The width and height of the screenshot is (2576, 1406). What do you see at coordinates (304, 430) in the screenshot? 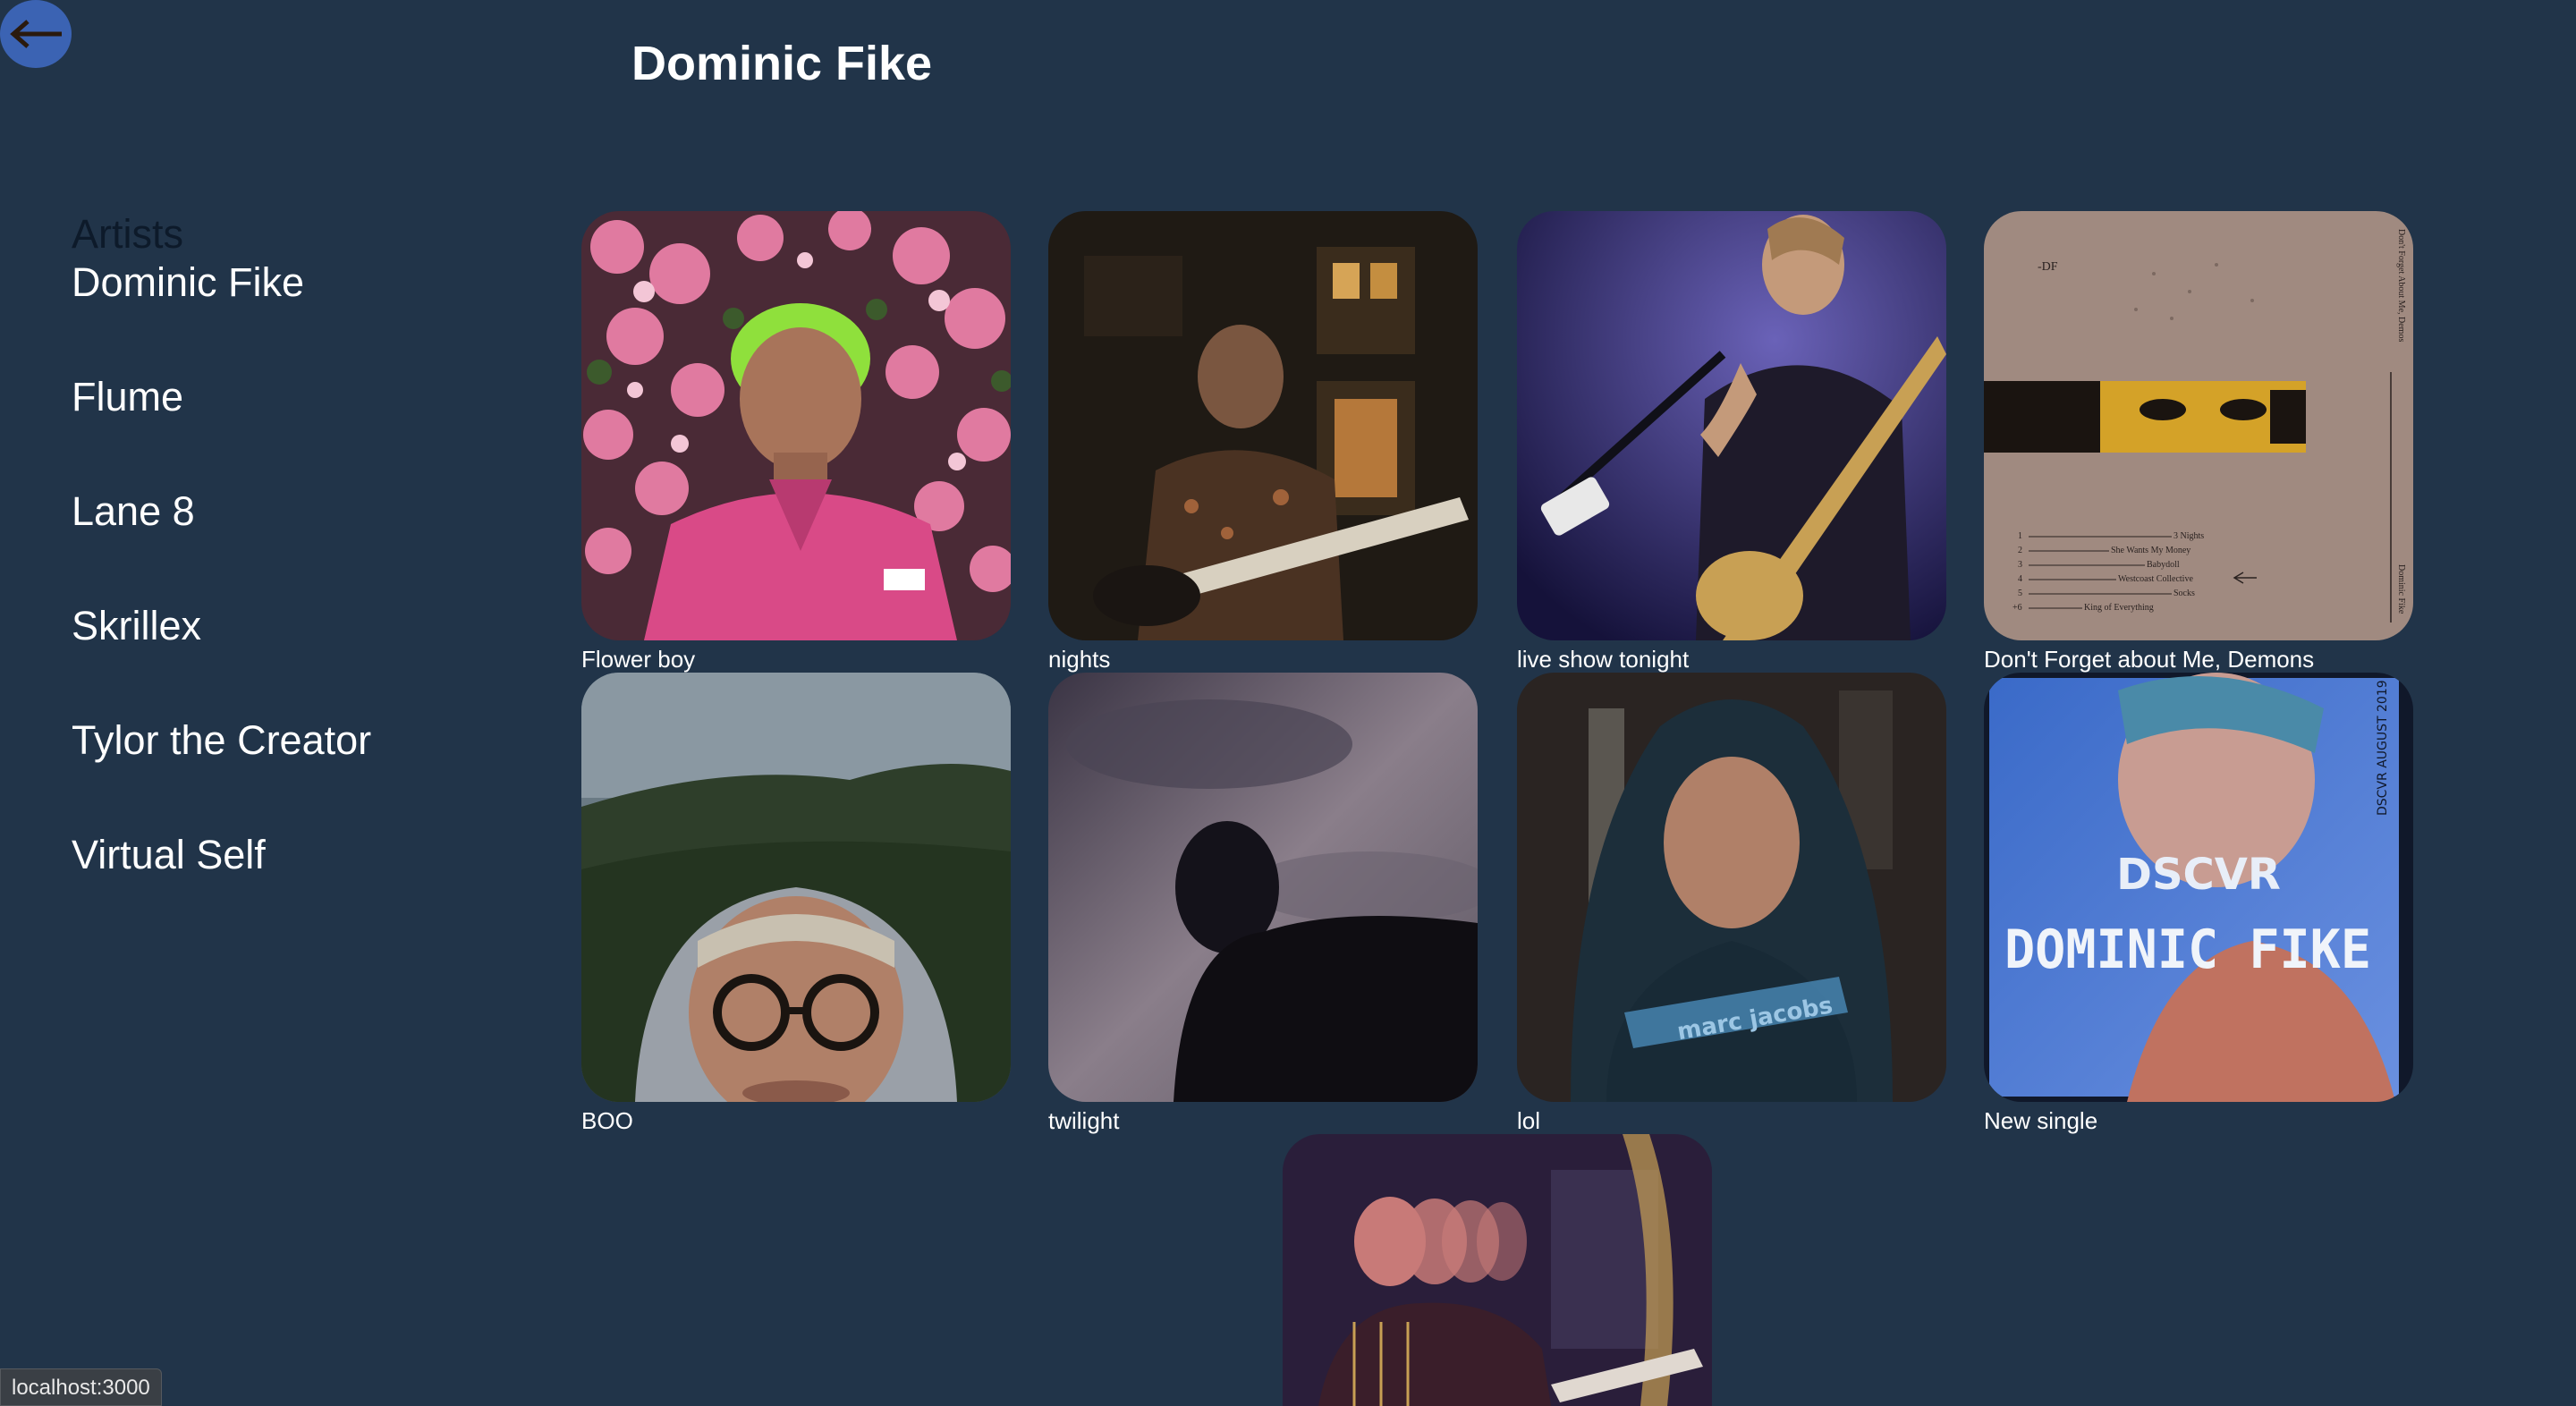
I see `sidebar-item-flume: Flume` at bounding box center [304, 430].